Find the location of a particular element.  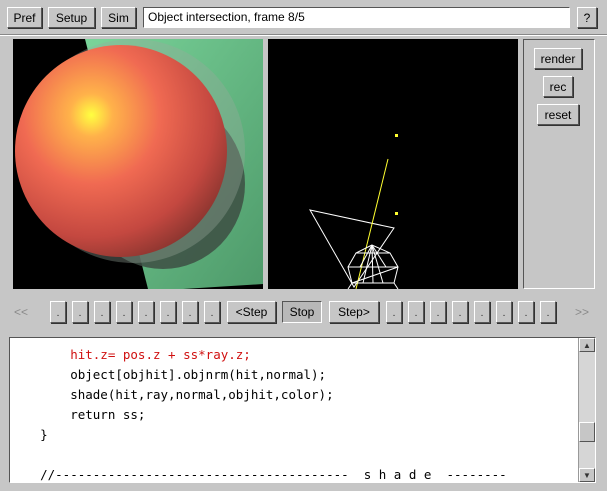

arrow-up-icon: ▲ is located at coordinates (587, 345).